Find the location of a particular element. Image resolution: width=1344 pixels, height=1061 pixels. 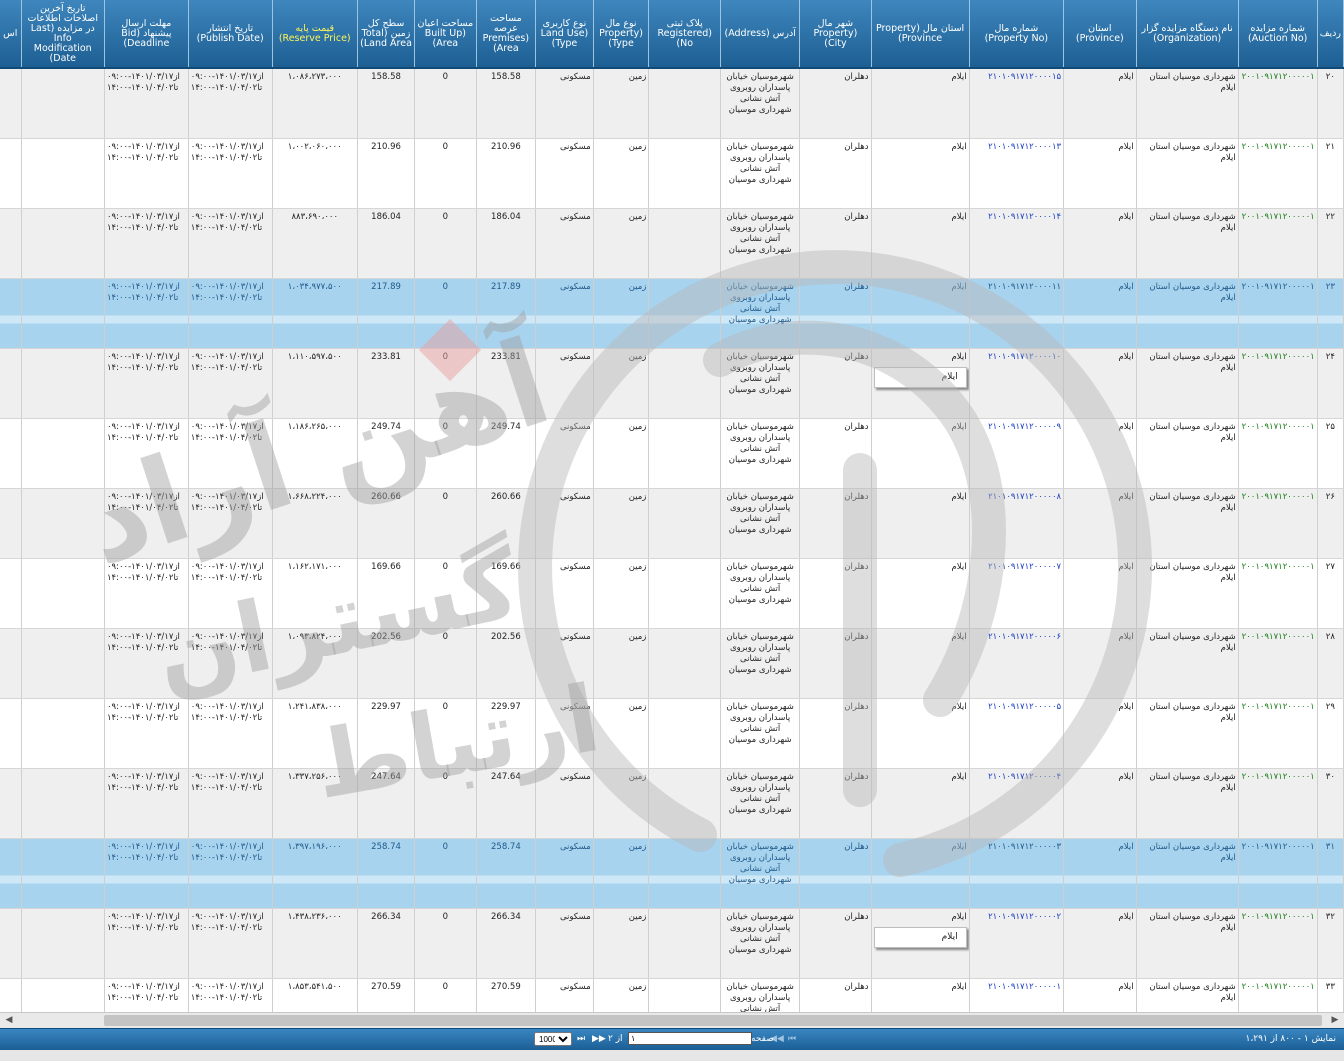

horizontal-scrollbar: ◀ ▶ is located at coordinates (672, 1020).